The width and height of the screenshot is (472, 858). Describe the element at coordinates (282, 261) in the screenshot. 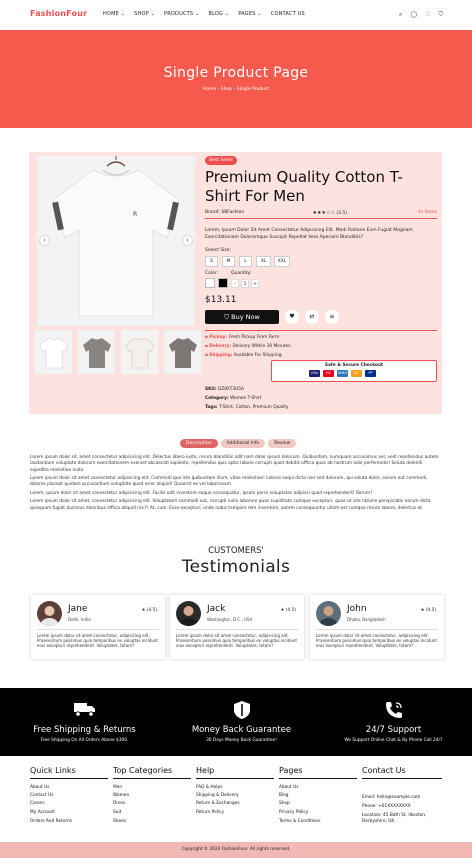

I see `size-xxl: XXL` at that location.